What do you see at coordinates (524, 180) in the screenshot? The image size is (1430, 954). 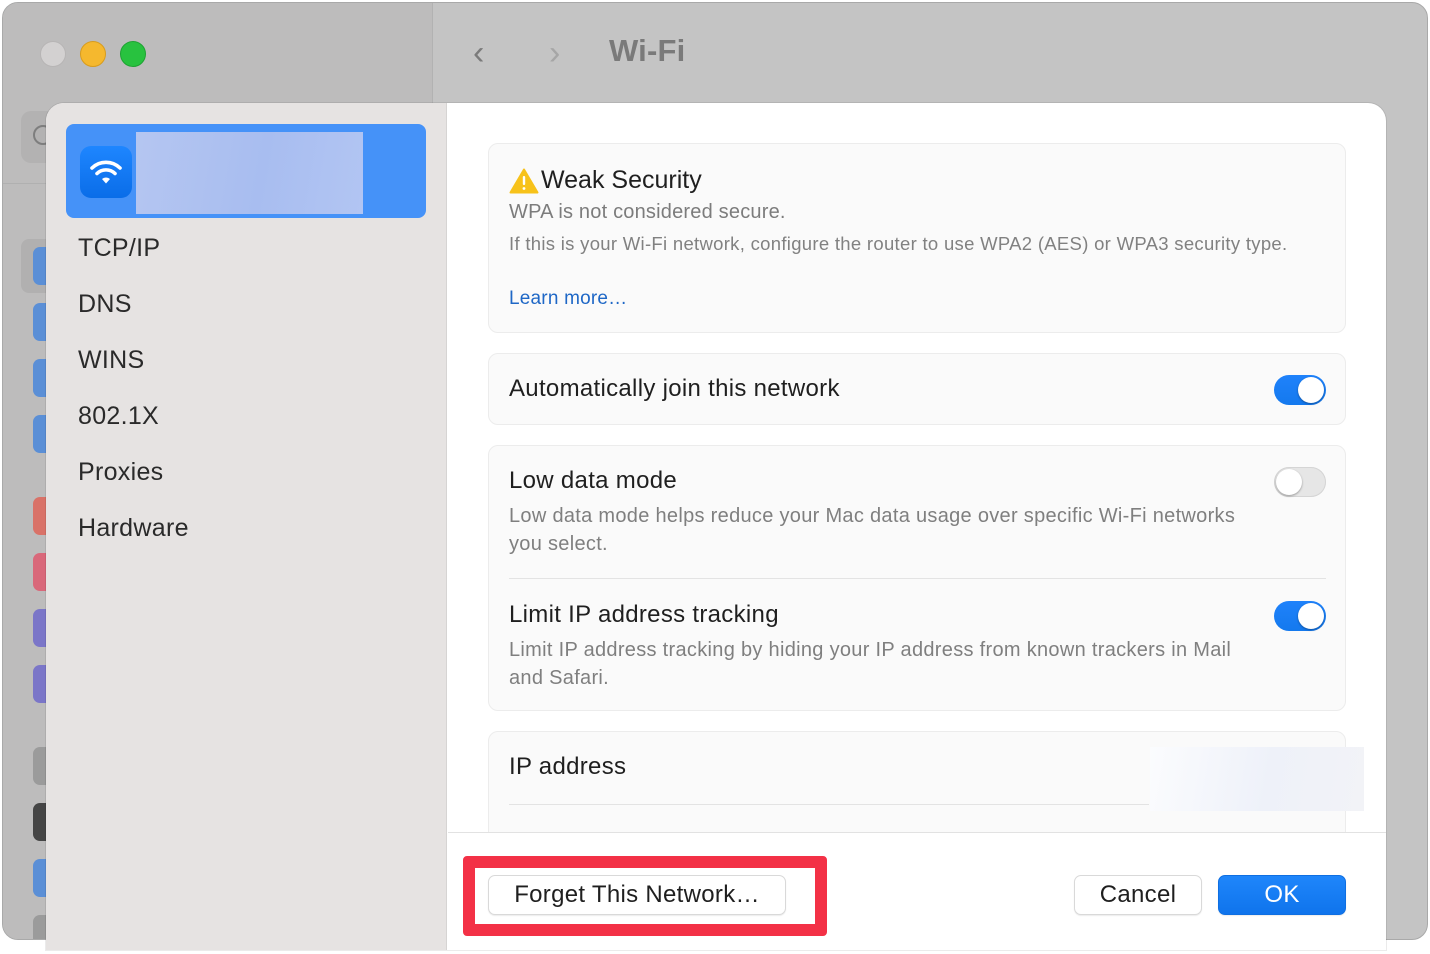 I see `warning-icon` at bounding box center [524, 180].